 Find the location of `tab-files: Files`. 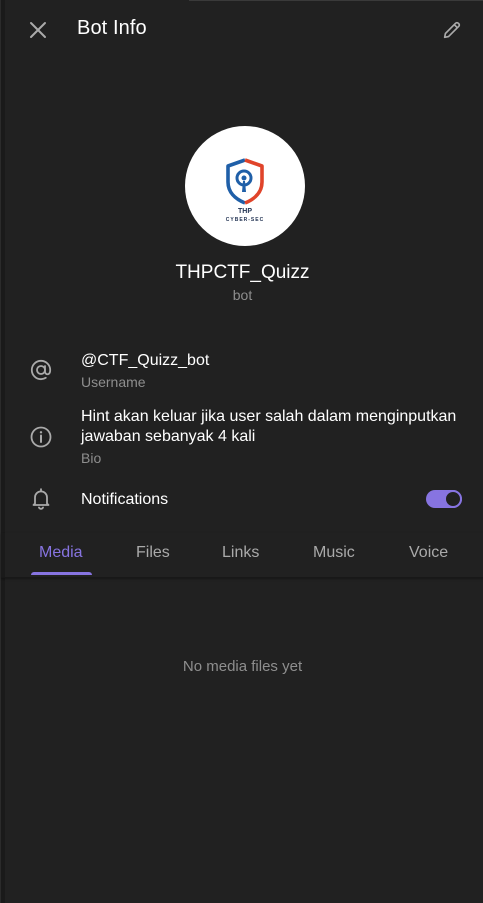

tab-files: Files is located at coordinates (153, 553).